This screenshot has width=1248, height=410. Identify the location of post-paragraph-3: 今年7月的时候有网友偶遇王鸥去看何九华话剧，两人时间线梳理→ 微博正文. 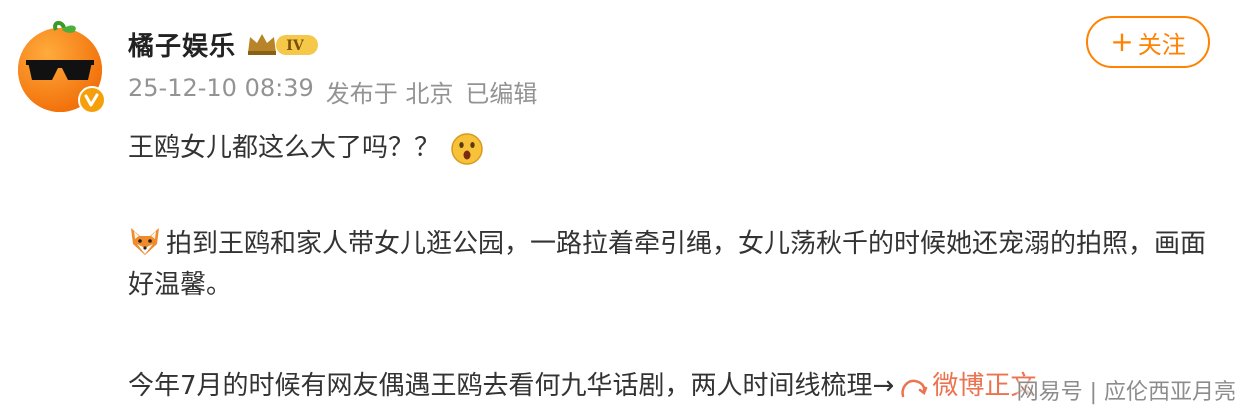
(582, 386).